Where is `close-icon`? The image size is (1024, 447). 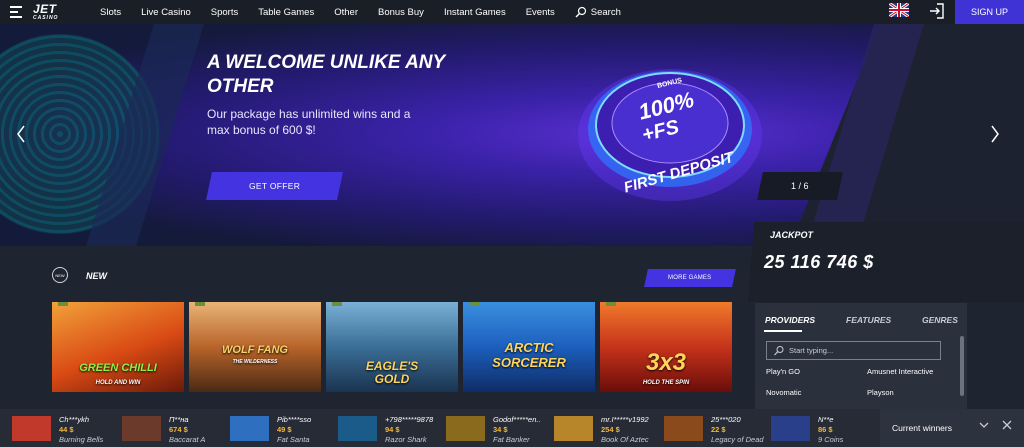
close-icon is located at coordinates (1007, 426).